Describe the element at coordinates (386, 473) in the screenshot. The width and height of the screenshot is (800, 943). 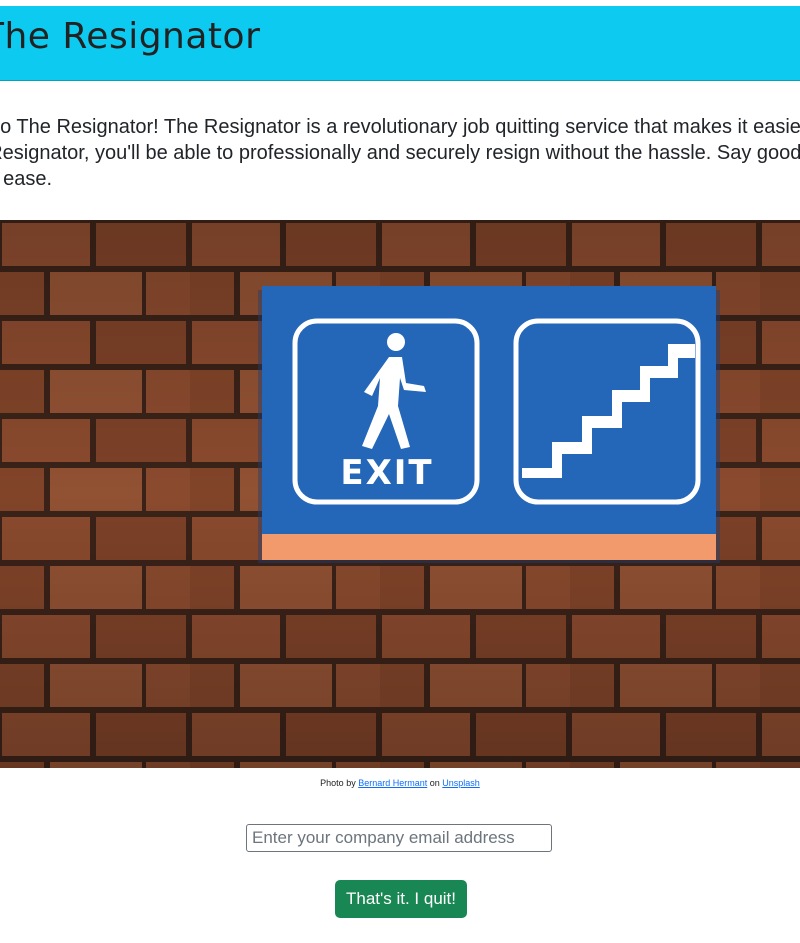
I see `exit-sign-label: EXIT` at that location.